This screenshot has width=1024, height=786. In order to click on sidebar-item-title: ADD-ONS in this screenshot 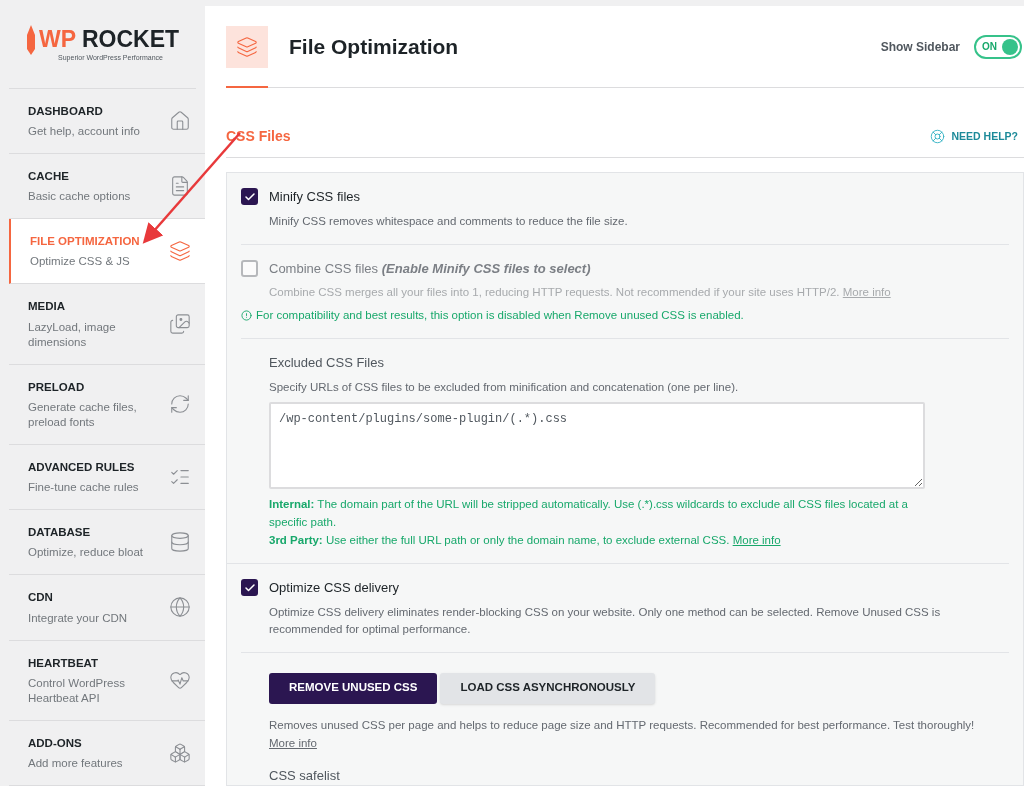, I will do `click(55, 743)`.